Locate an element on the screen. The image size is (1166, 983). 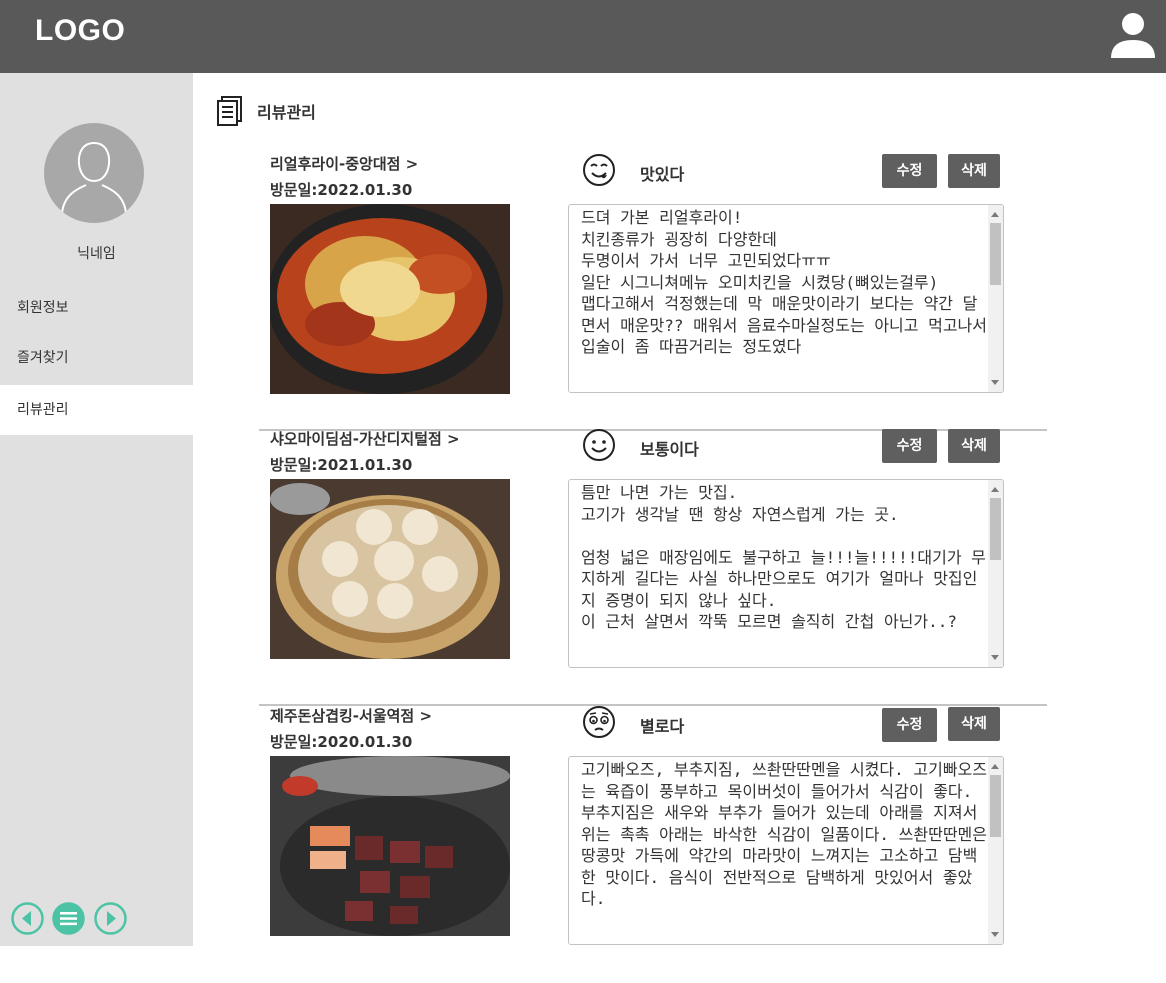
page-title: 리뷰관리 is located at coordinates (286, 112).